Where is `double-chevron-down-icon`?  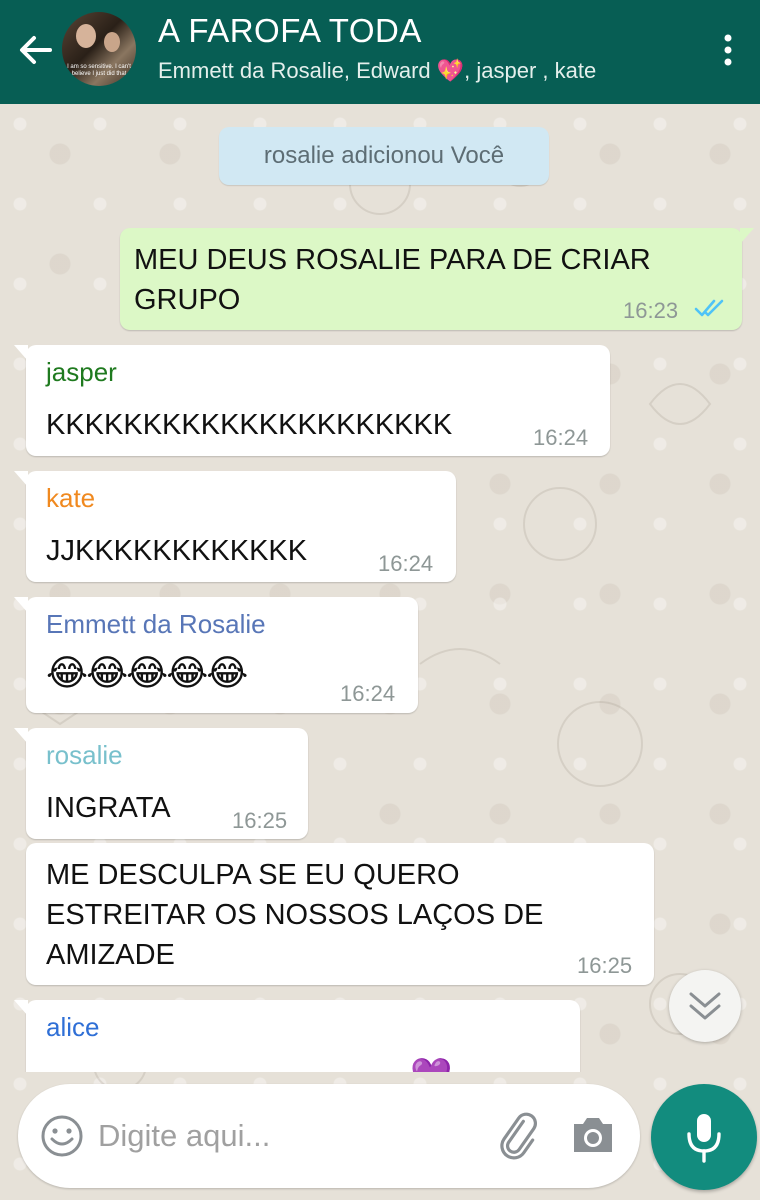 double-chevron-down-icon is located at coordinates (705, 1006).